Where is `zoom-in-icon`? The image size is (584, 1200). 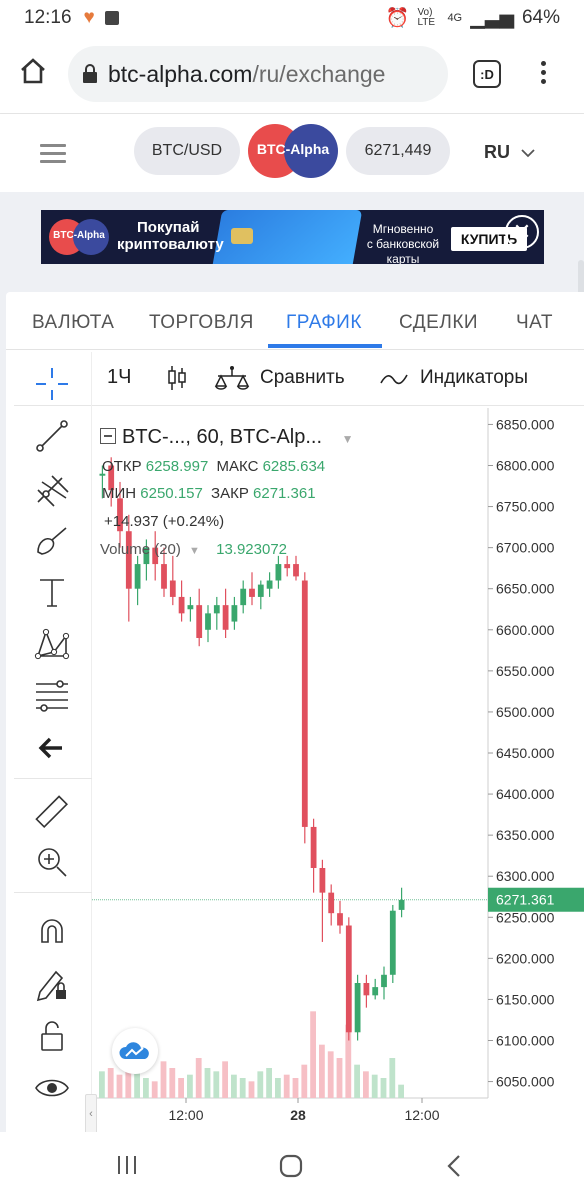
zoom-in-icon is located at coordinates (52, 862).